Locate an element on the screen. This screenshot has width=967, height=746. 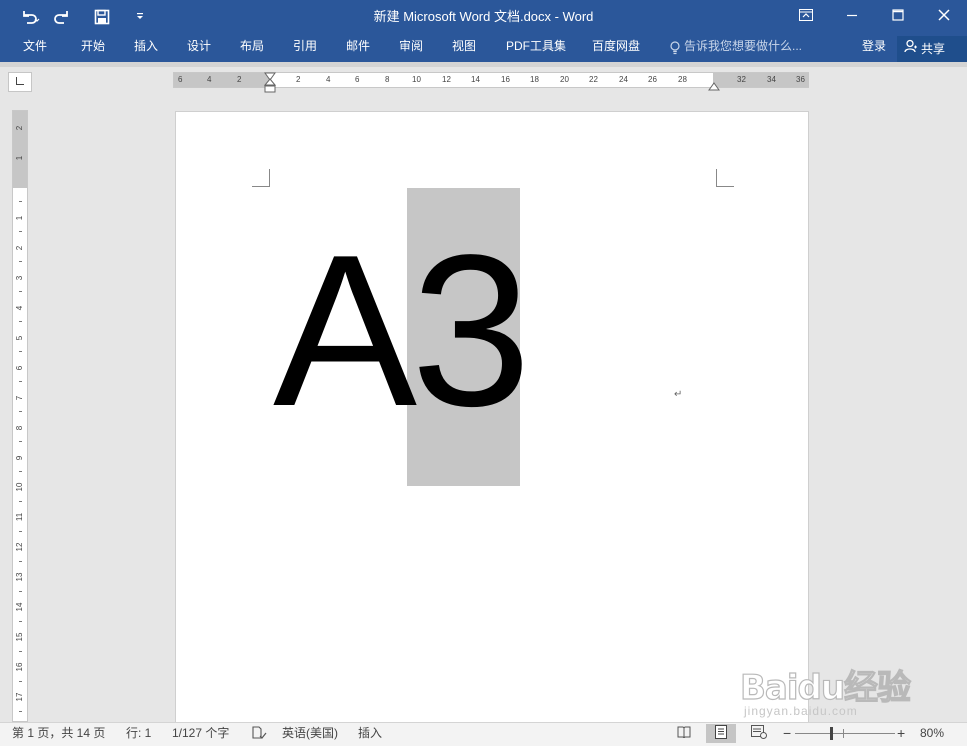
read-mode-icon is located at coordinates (684, 733).